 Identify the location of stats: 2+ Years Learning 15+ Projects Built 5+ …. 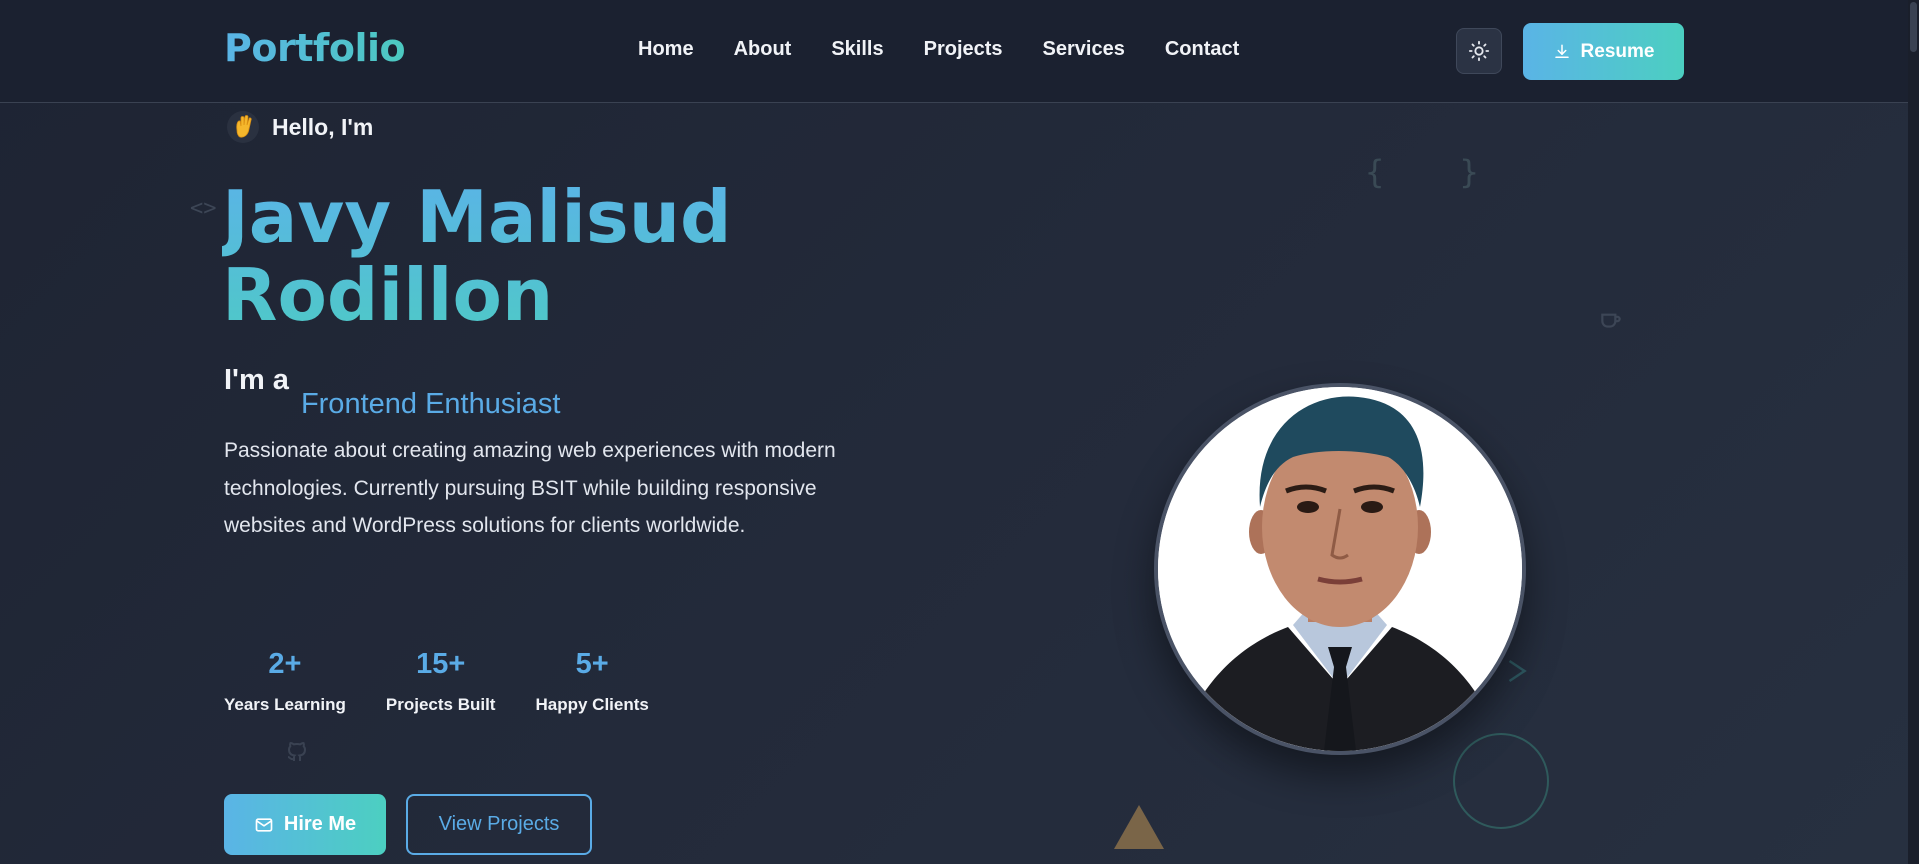
(436, 681).